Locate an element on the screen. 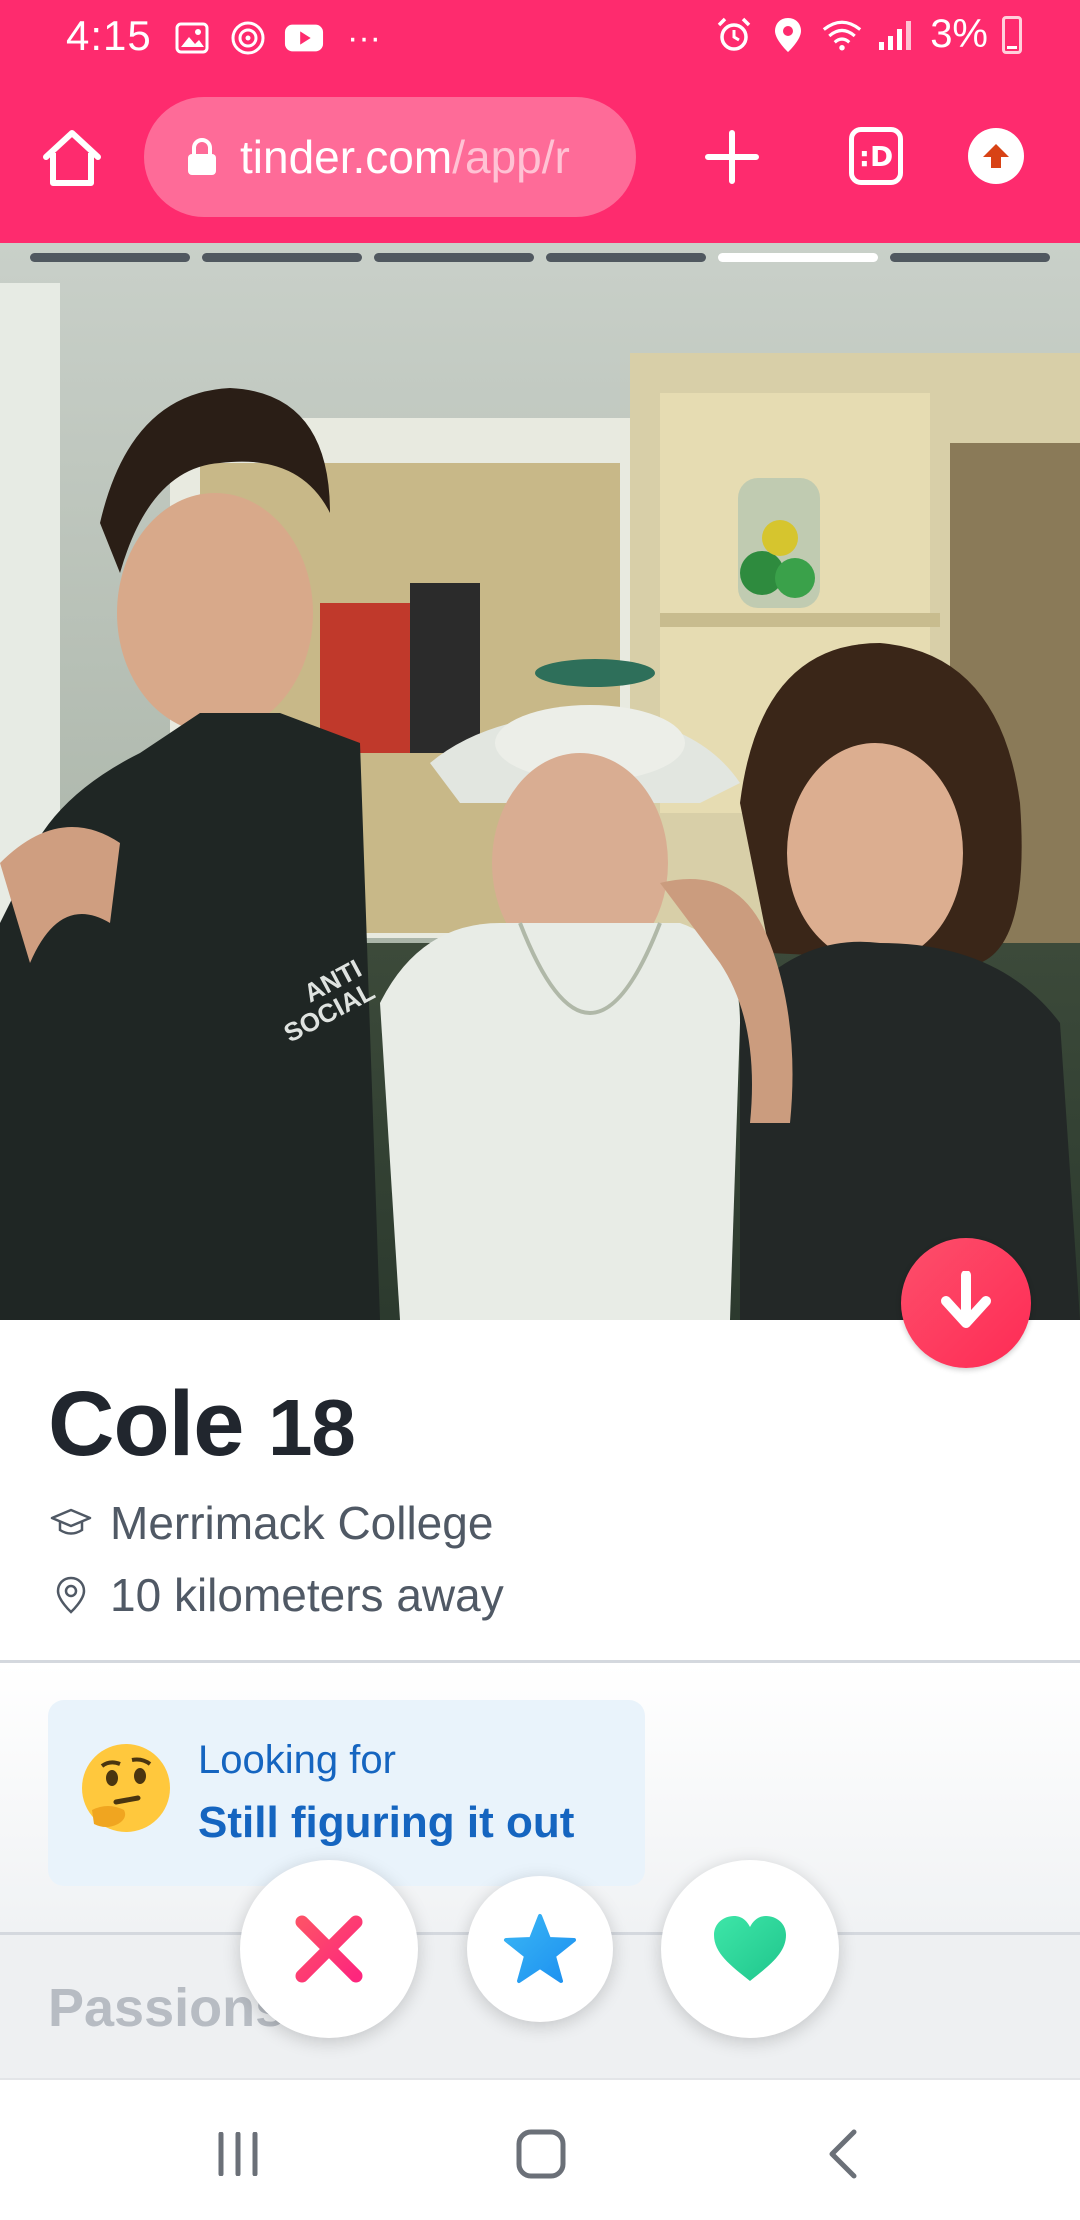  nope-button is located at coordinates (329, 1949).